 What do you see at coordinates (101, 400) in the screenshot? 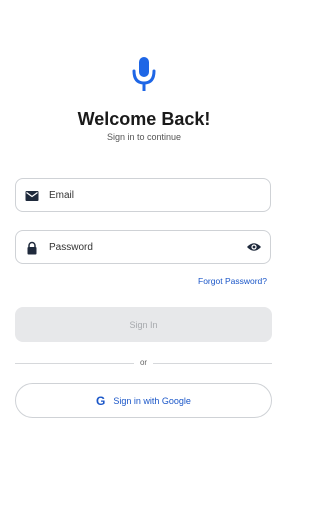
I see `google-g-icon: G` at bounding box center [101, 400].